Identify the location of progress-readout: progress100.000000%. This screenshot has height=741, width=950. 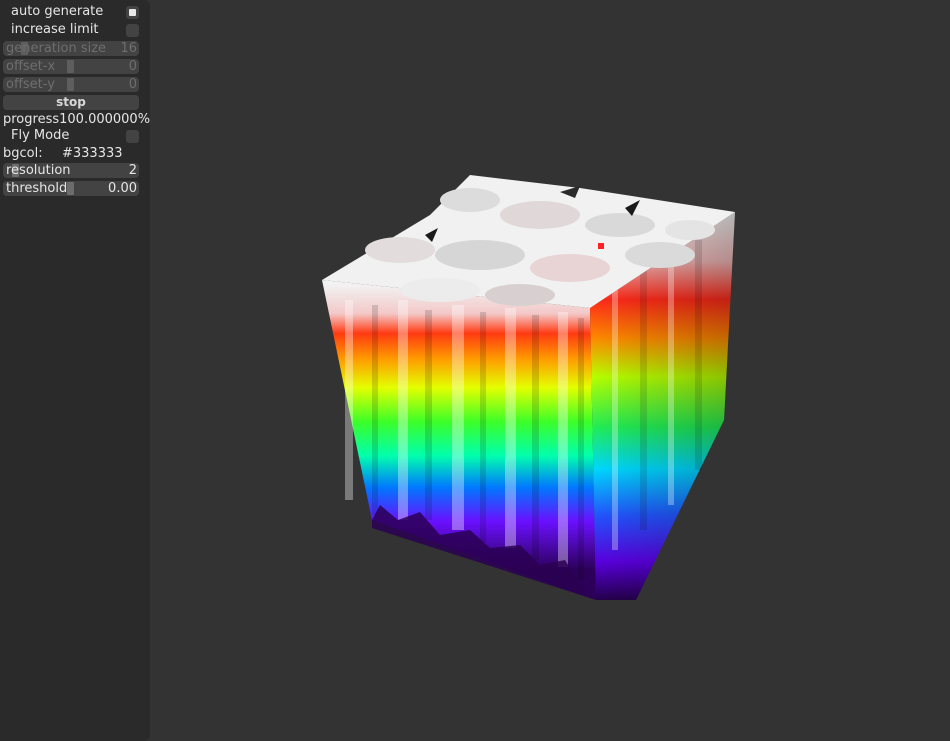
(76, 120).